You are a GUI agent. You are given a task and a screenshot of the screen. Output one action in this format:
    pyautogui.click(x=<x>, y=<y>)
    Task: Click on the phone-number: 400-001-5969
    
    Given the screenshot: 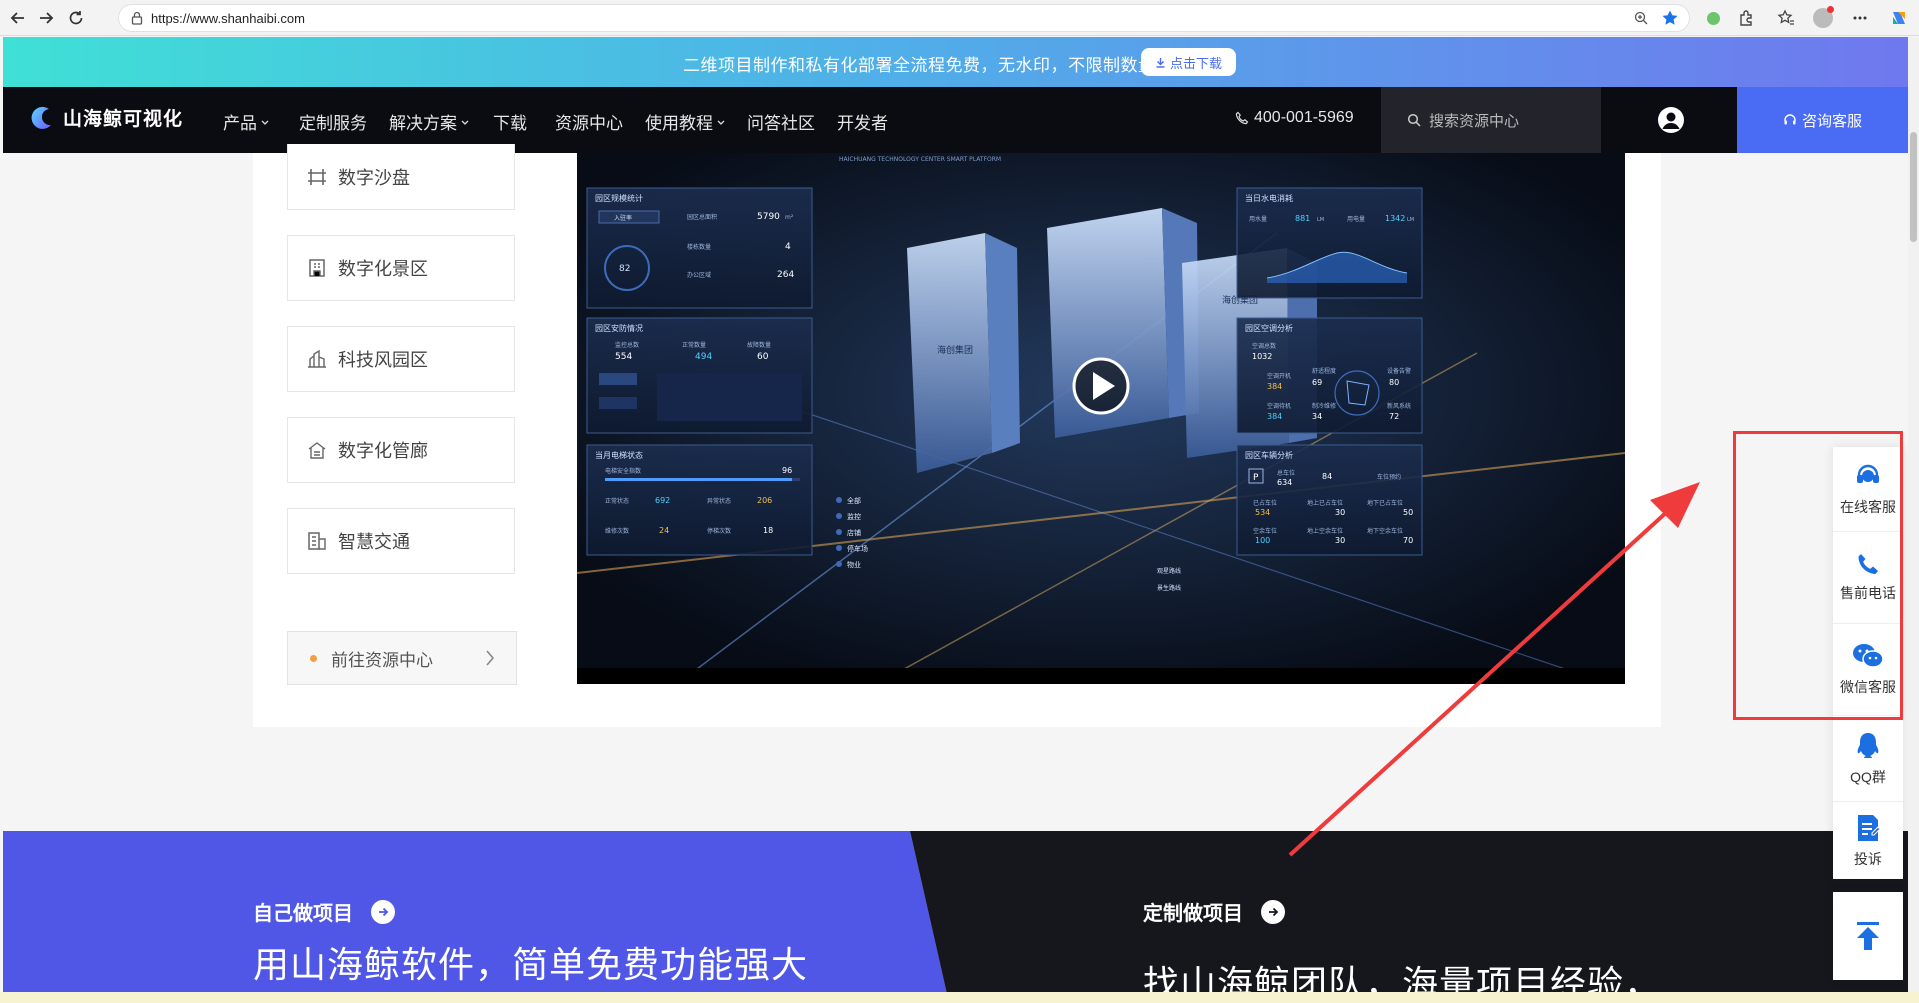 What is the action you would take?
    pyautogui.click(x=1294, y=118)
    